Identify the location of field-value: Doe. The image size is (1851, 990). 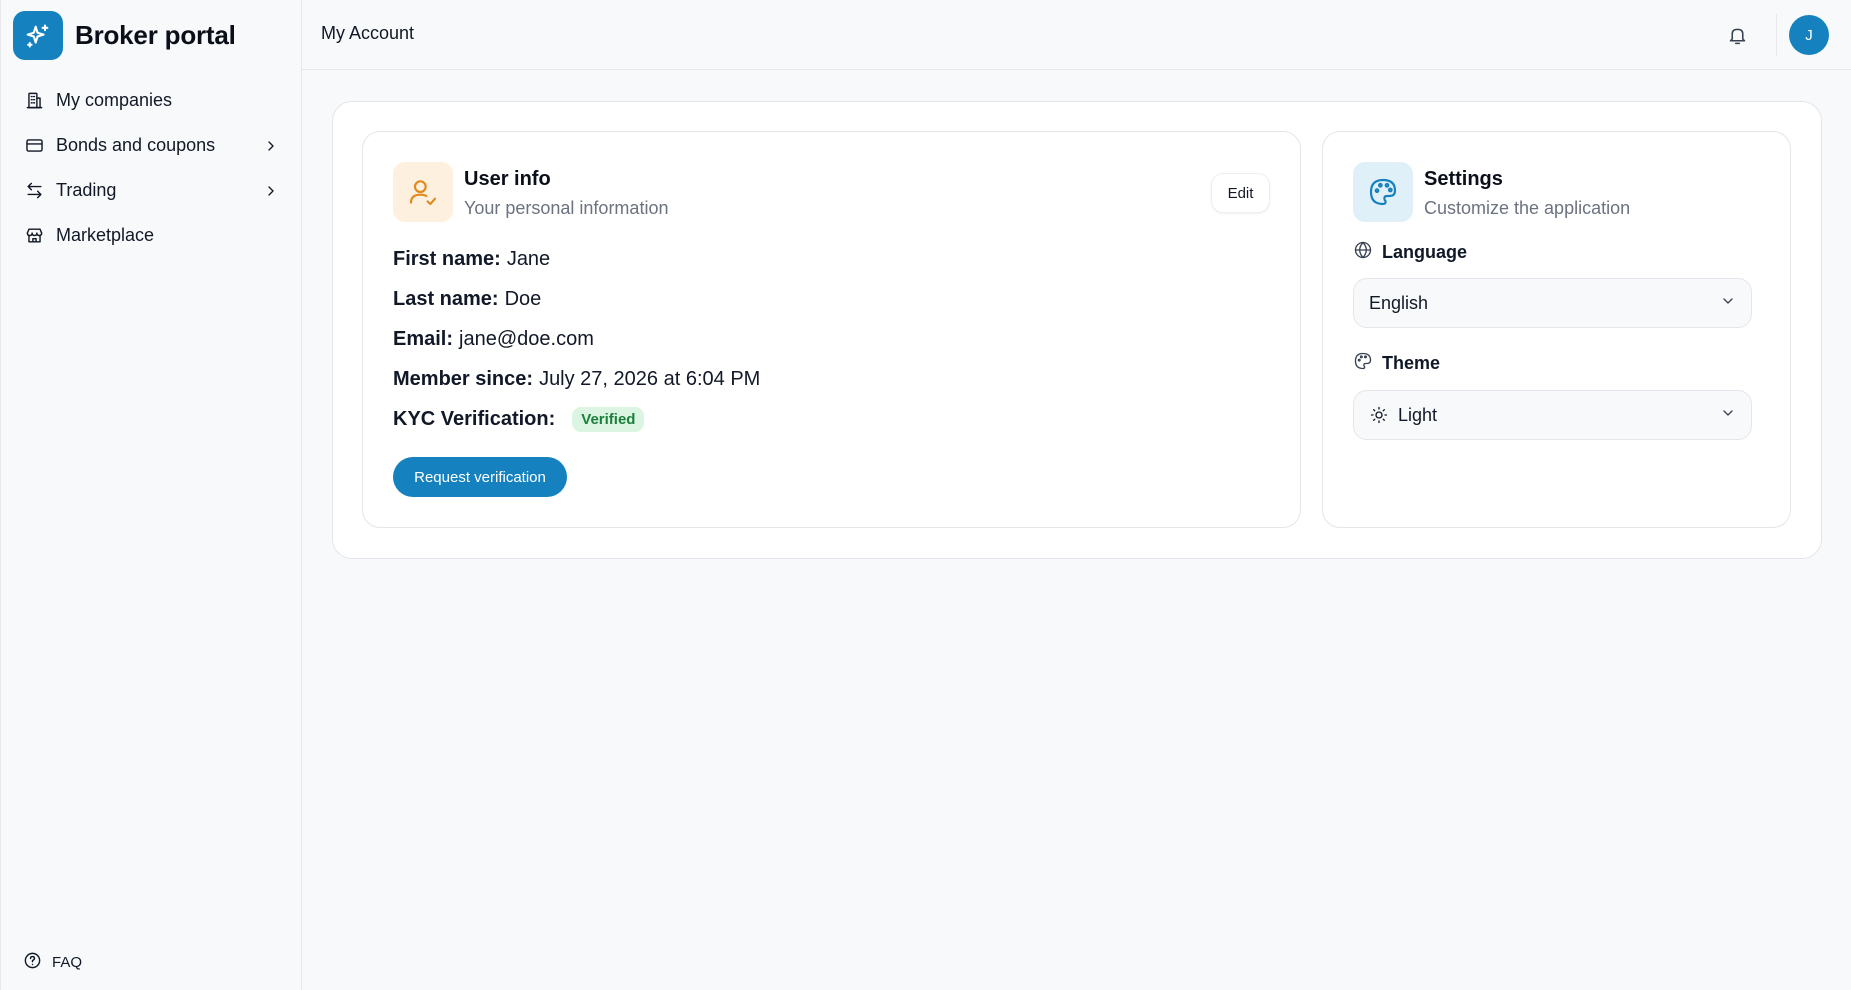
(523, 298).